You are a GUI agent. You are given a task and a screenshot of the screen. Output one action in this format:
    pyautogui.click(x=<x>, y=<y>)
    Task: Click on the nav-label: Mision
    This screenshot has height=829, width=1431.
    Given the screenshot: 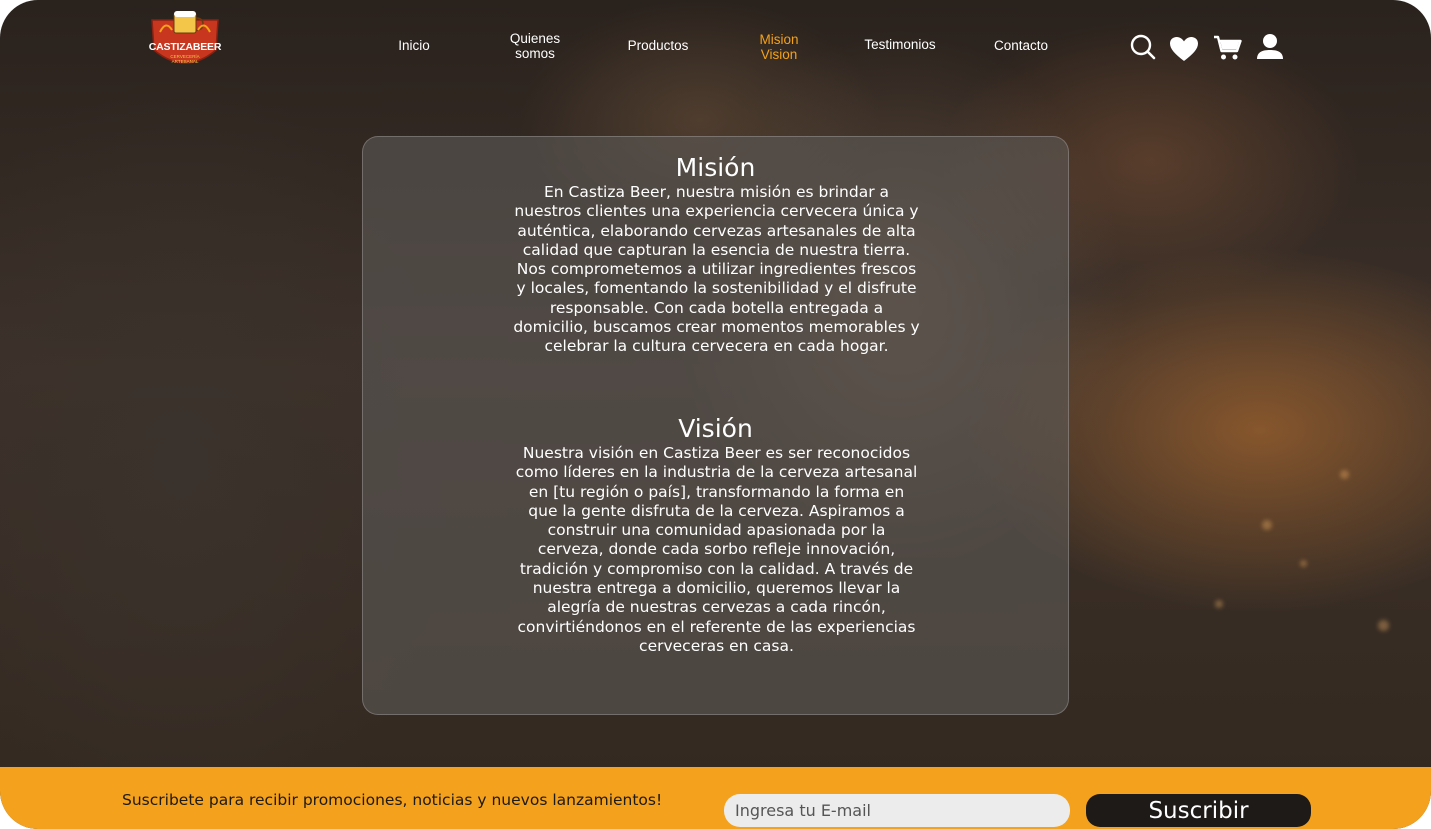 What is the action you would take?
    pyautogui.click(x=779, y=39)
    